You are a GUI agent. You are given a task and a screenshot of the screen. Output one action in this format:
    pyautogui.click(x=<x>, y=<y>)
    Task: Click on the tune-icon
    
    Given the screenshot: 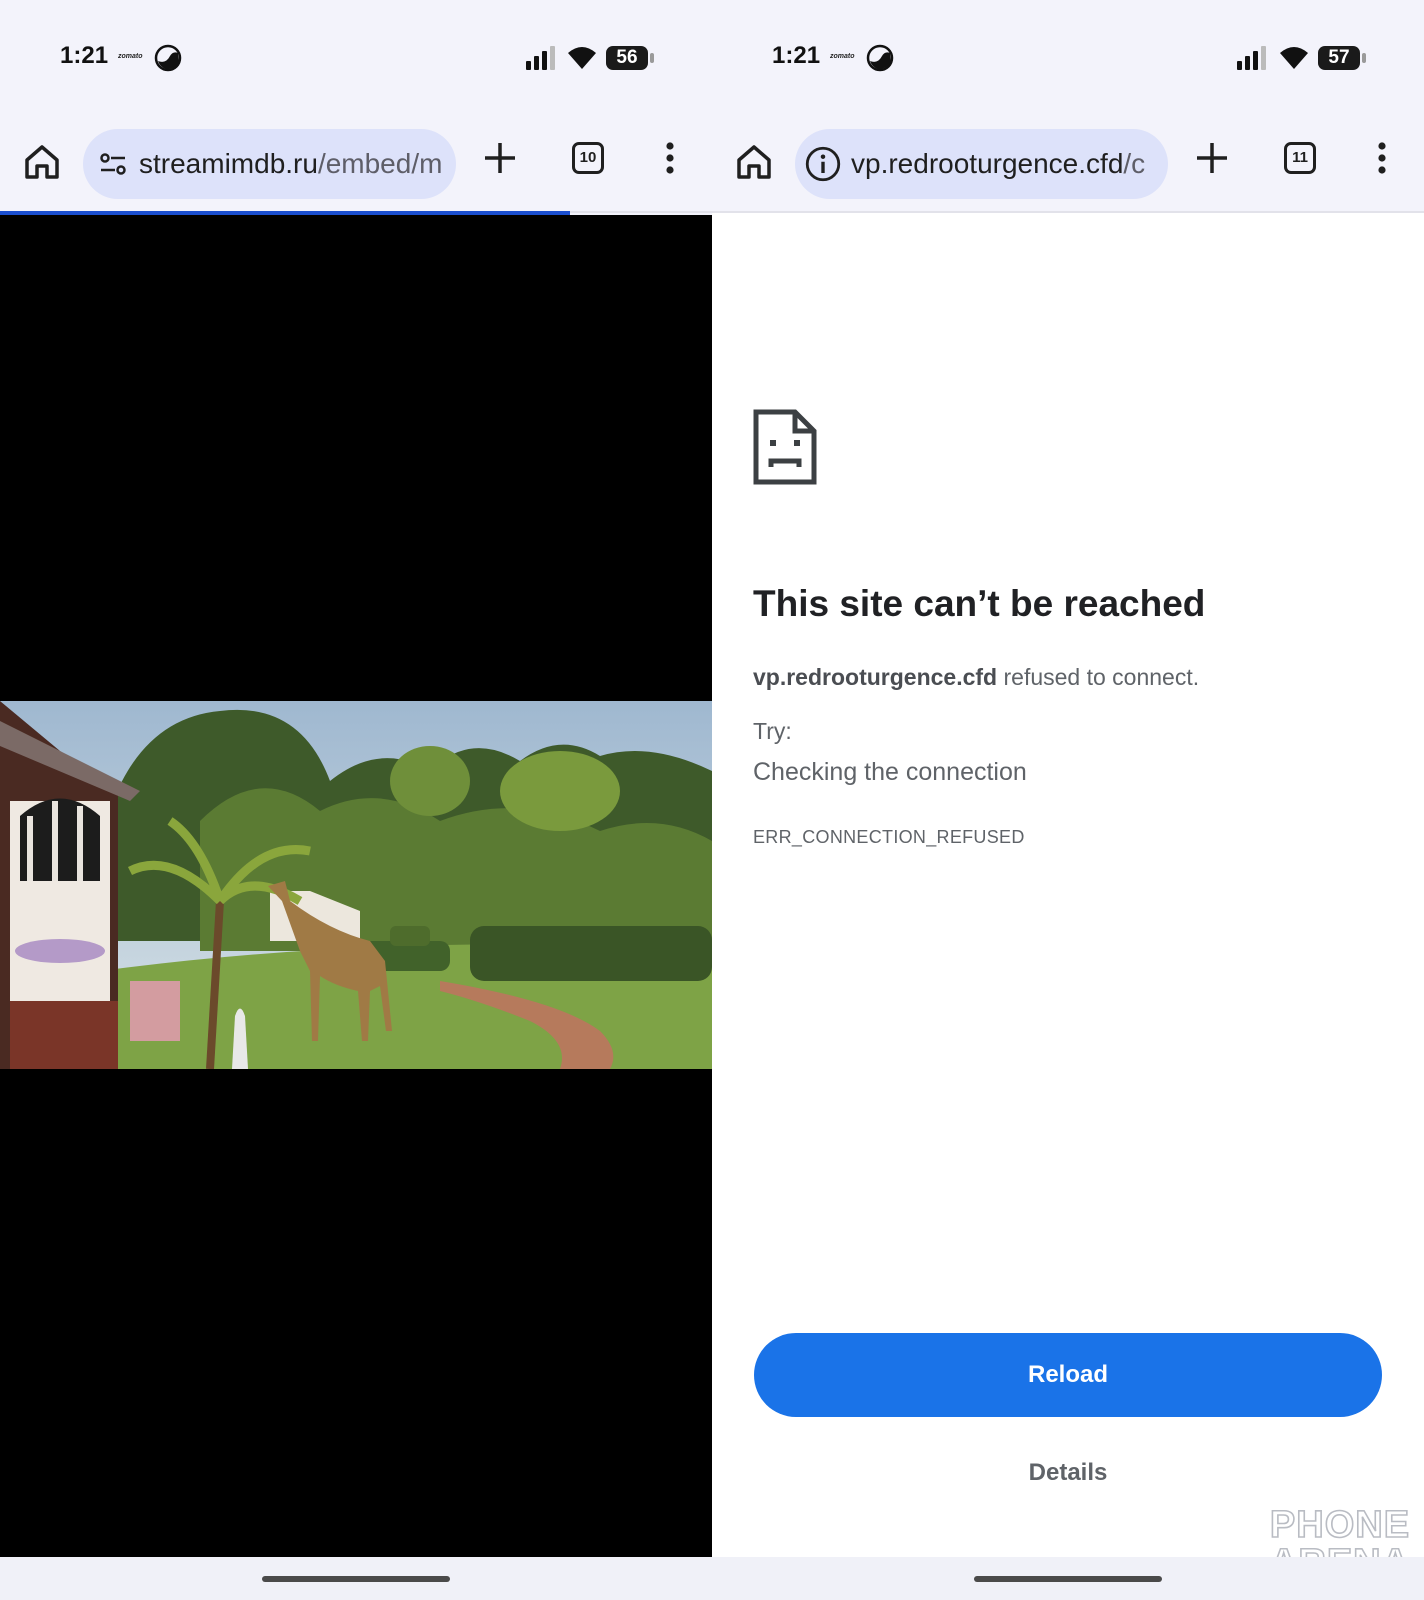 What is the action you would take?
    pyautogui.click(x=113, y=164)
    